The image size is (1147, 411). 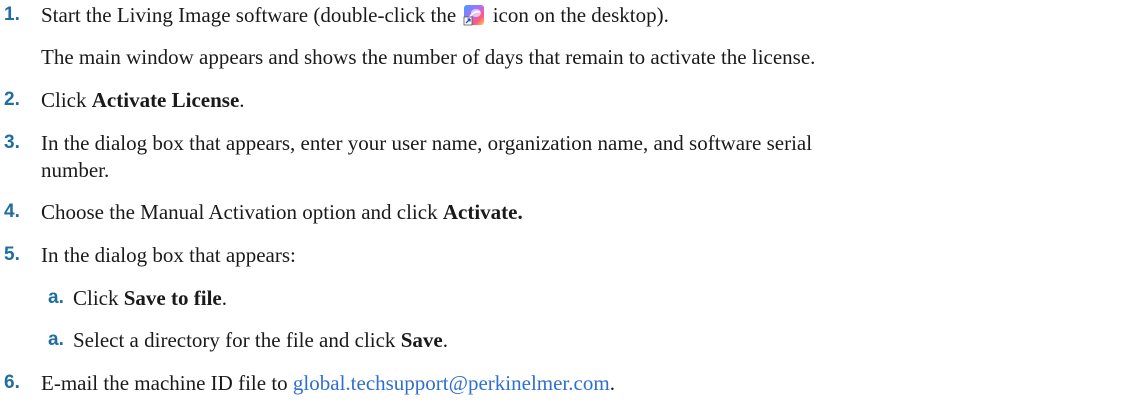 What do you see at coordinates (482, 212) in the screenshot?
I see `activate-label: Activate.` at bounding box center [482, 212].